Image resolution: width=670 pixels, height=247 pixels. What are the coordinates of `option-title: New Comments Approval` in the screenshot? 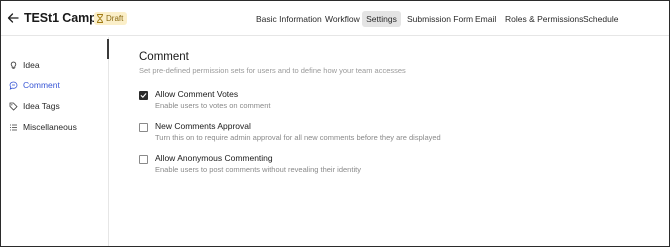 It's located at (203, 126).